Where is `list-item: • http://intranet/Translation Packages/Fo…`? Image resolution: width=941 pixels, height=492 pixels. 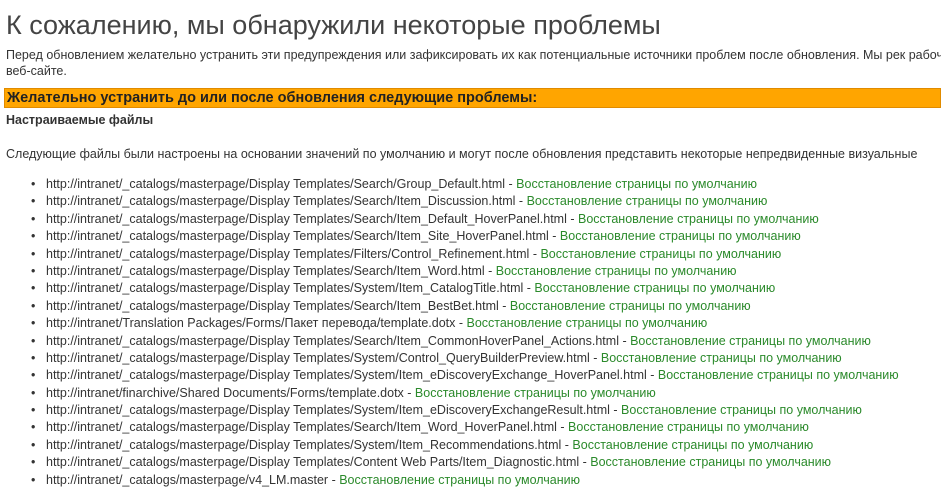 list-item: • http://intranet/Translation Packages/Fo… is located at coordinates (463, 323).